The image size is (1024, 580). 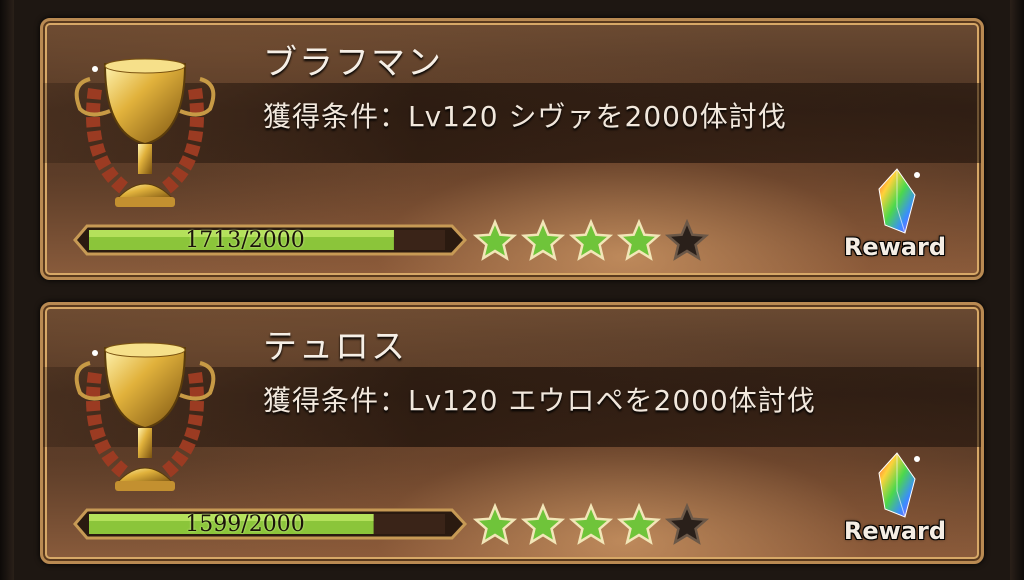 I want to click on progress-bar: 1599/2000, so click(x=267, y=524).